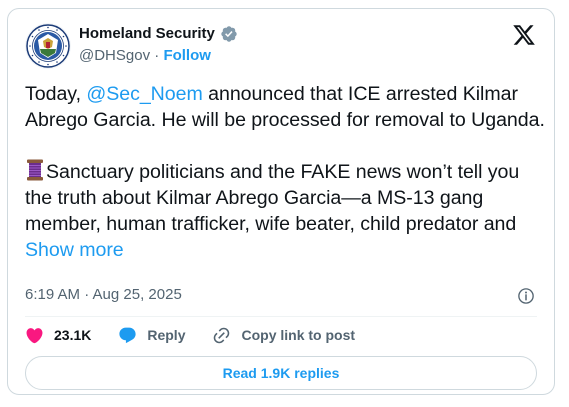 The width and height of the screenshot is (569, 407). What do you see at coordinates (190, 335) in the screenshot?
I see `action-bar: 23.1K Reply Copy link to post` at bounding box center [190, 335].